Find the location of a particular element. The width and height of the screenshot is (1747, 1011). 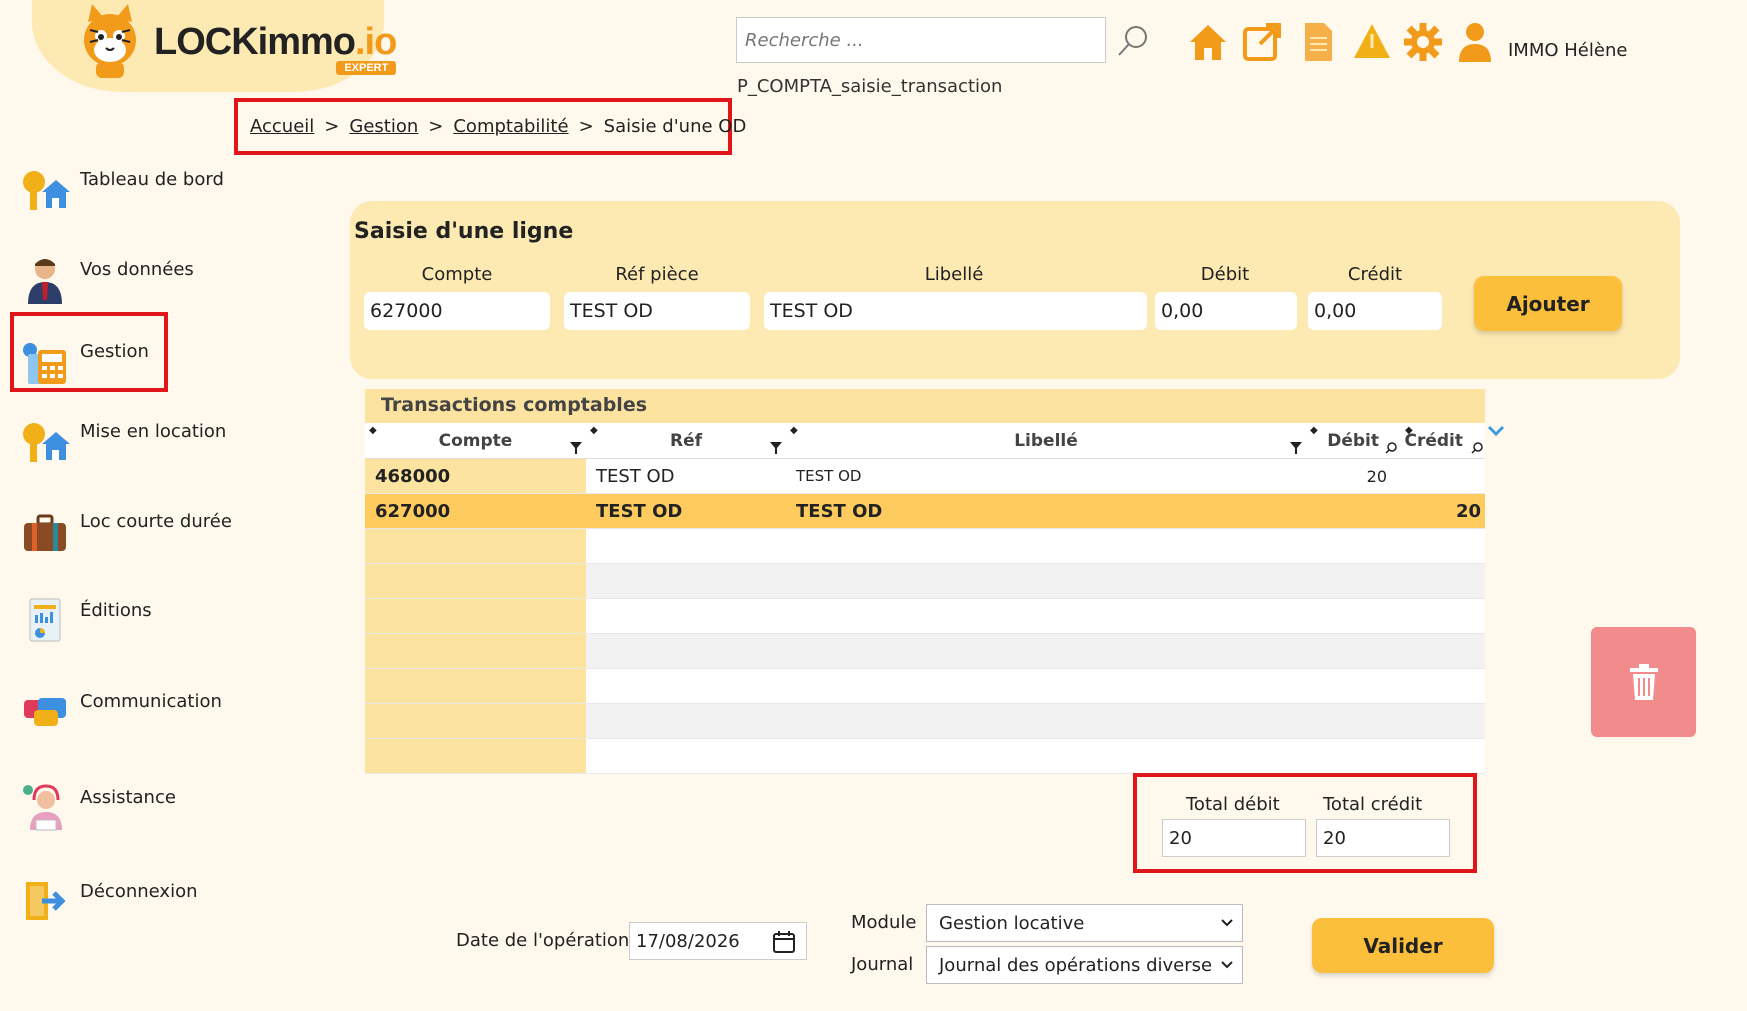

logout-icon is located at coordinates (46, 901).